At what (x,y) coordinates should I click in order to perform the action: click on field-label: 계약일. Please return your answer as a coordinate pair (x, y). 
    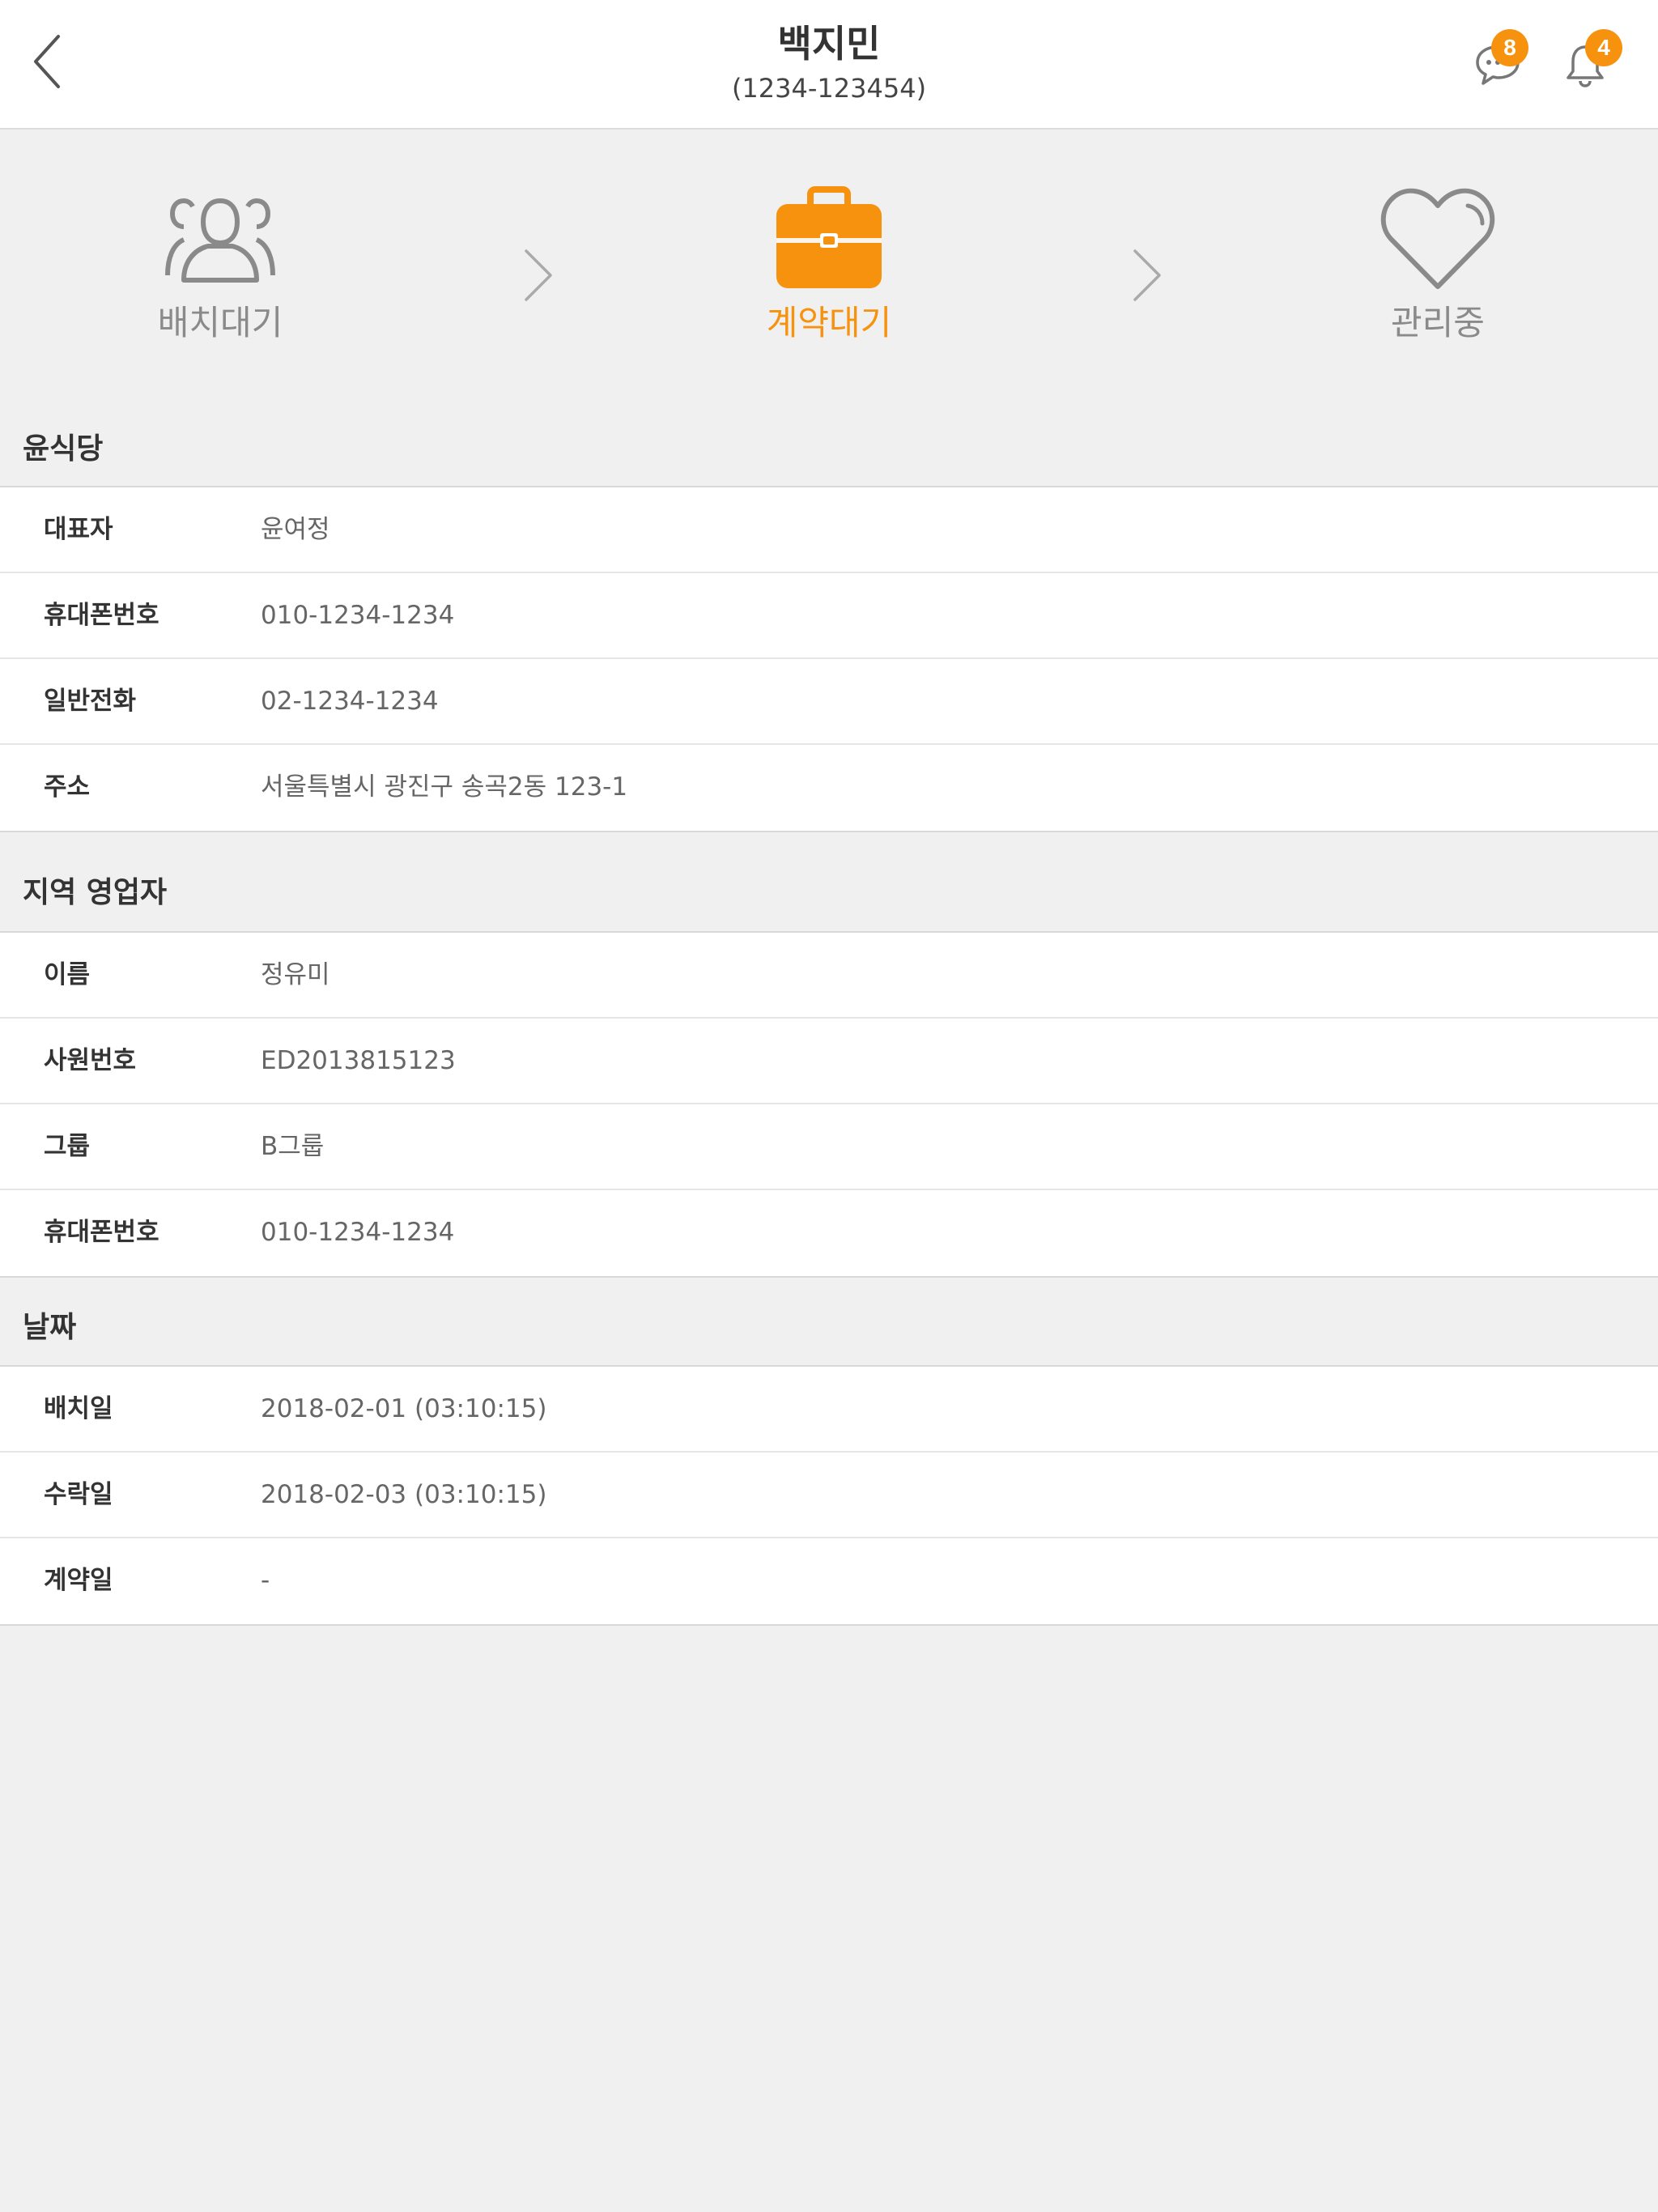
    Looking at the image, I should click on (78, 1581).